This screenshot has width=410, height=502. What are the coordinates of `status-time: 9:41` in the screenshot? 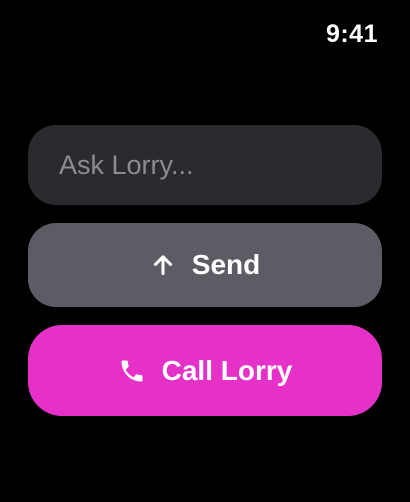 It's located at (351, 34).